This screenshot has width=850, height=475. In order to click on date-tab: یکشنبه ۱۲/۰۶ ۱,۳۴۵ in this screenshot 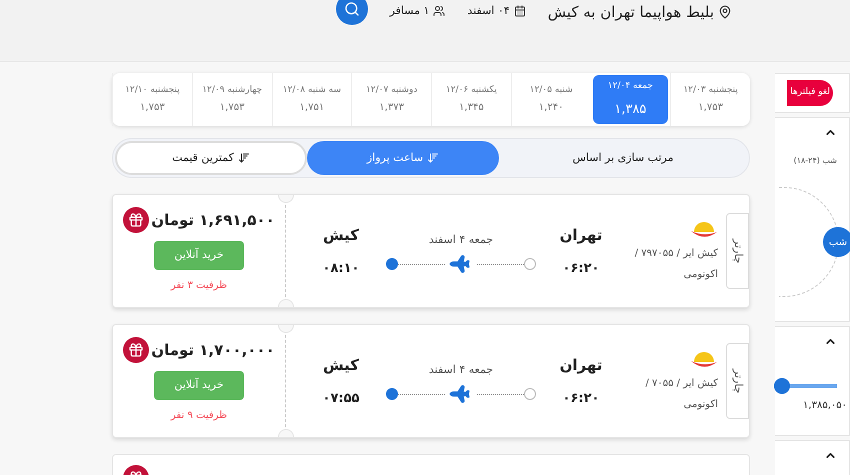, I will do `click(471, 99)`.